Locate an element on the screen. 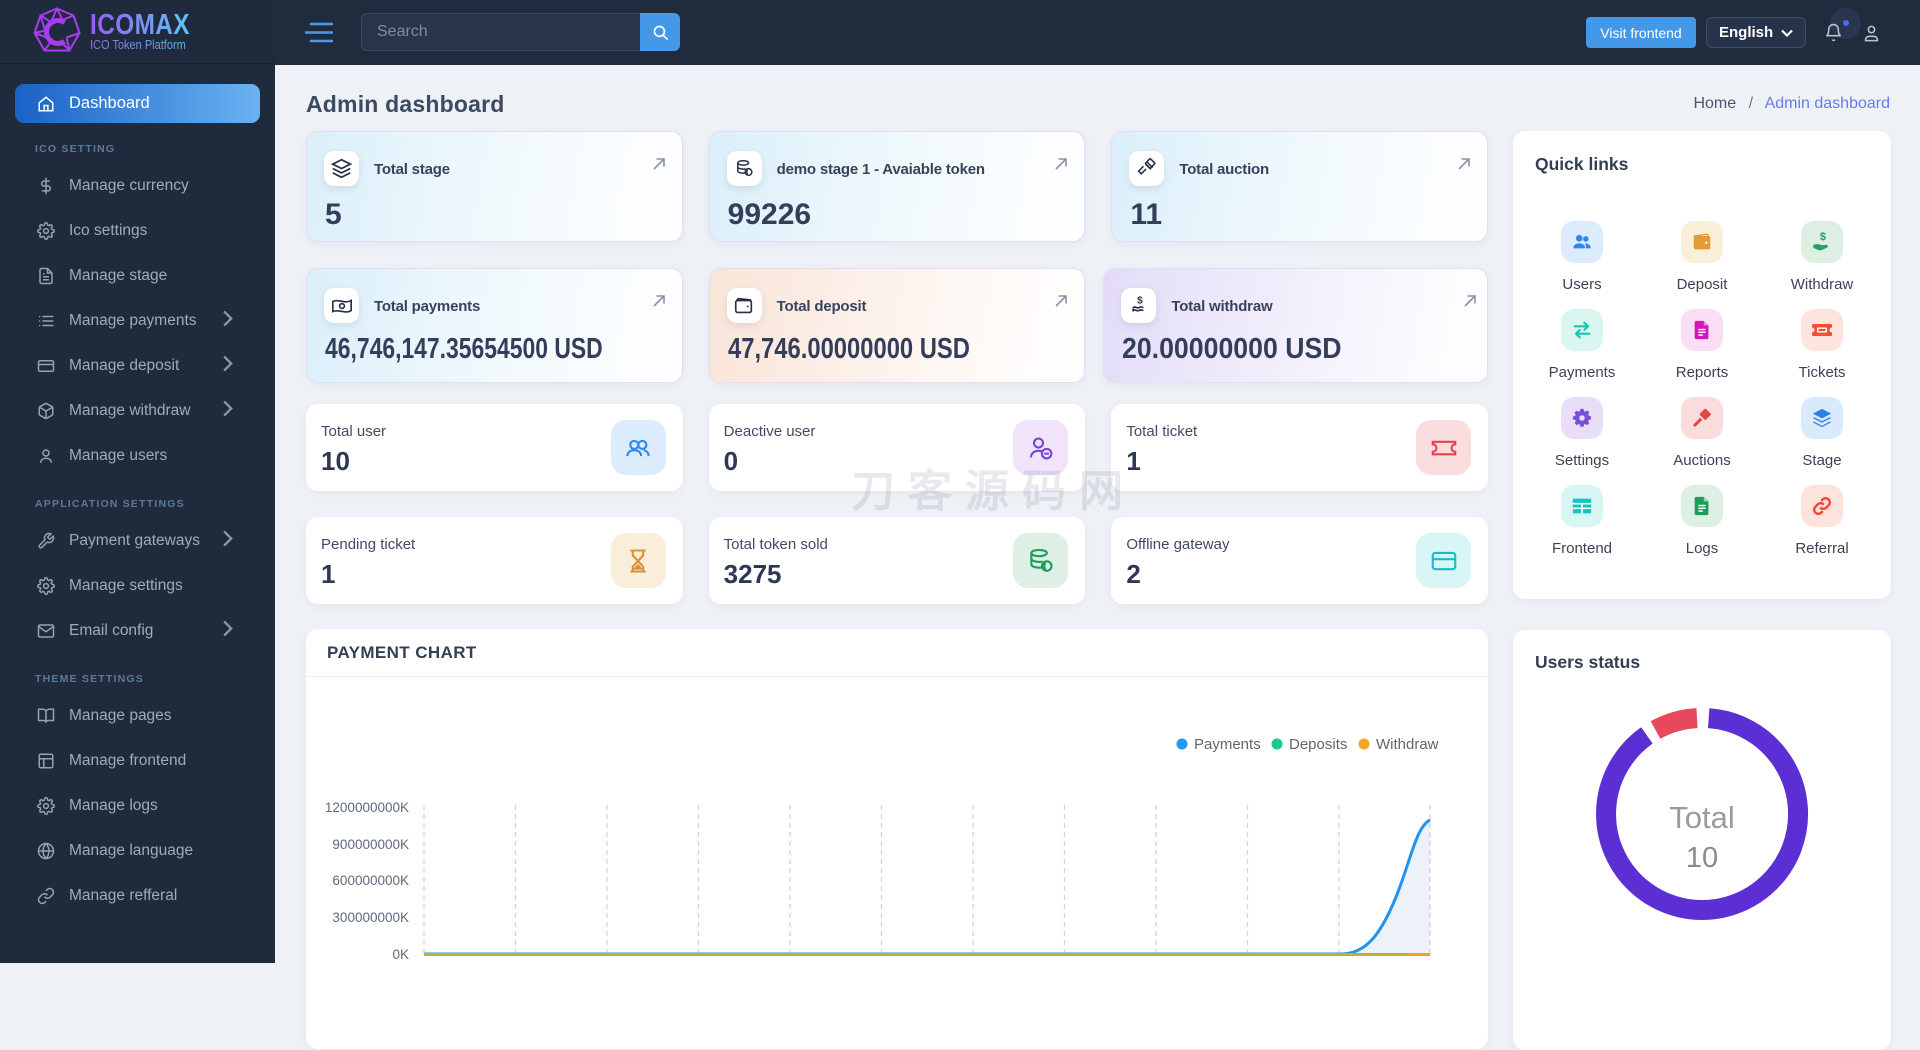  svg-text: 600000000K is located at coordinates (370, 880).